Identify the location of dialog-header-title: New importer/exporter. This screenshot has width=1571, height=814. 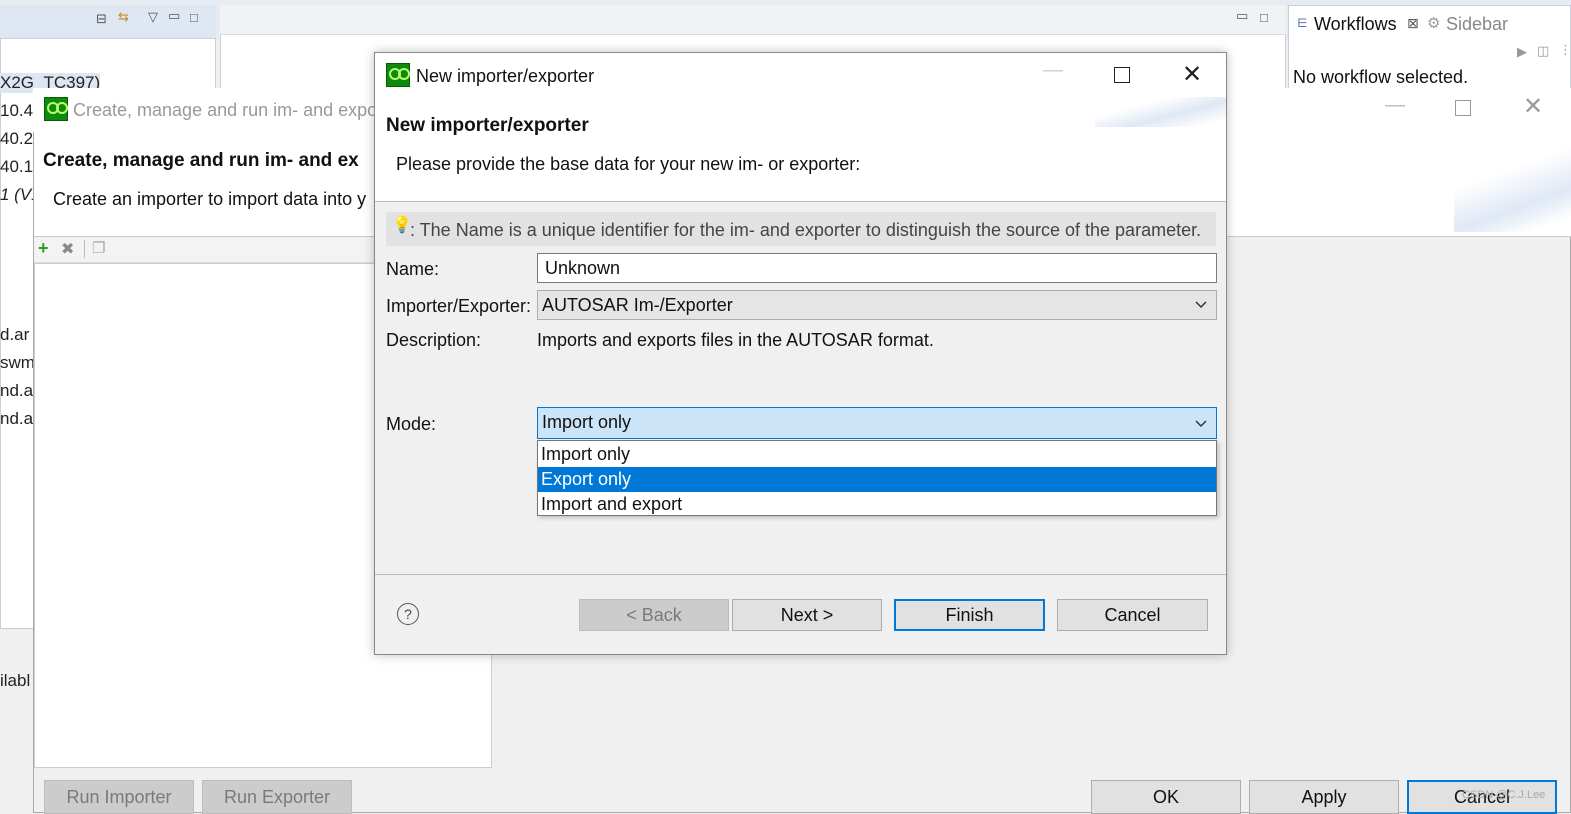
(487, 125).